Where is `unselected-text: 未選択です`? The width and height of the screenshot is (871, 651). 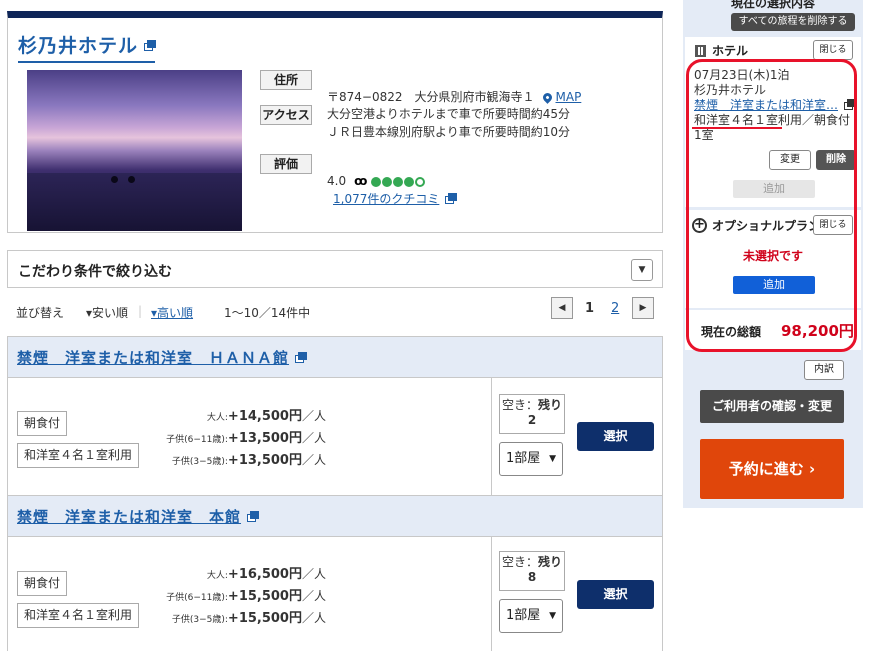 unselected-text: 未選択です is located at coordinates (772, 256).